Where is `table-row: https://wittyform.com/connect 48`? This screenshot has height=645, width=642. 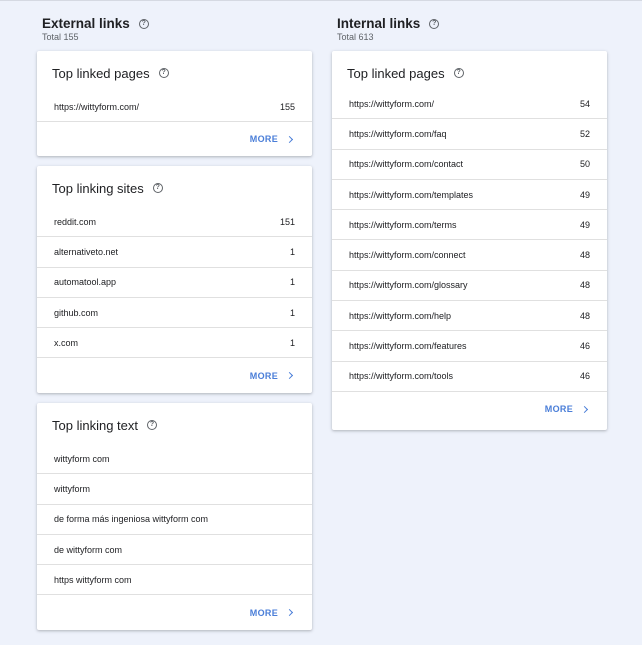 table-row: https://wittyform.com/connect 48 is located at coordinates (469, 255).